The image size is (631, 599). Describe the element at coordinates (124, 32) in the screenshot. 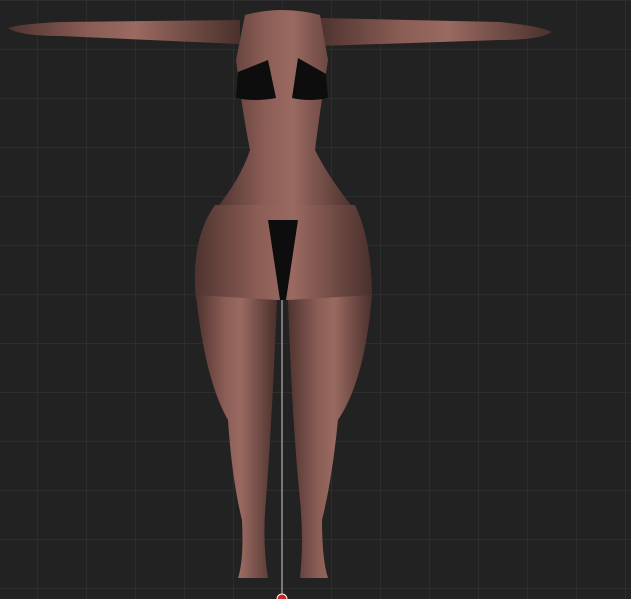

I see `left-arm` at that location.